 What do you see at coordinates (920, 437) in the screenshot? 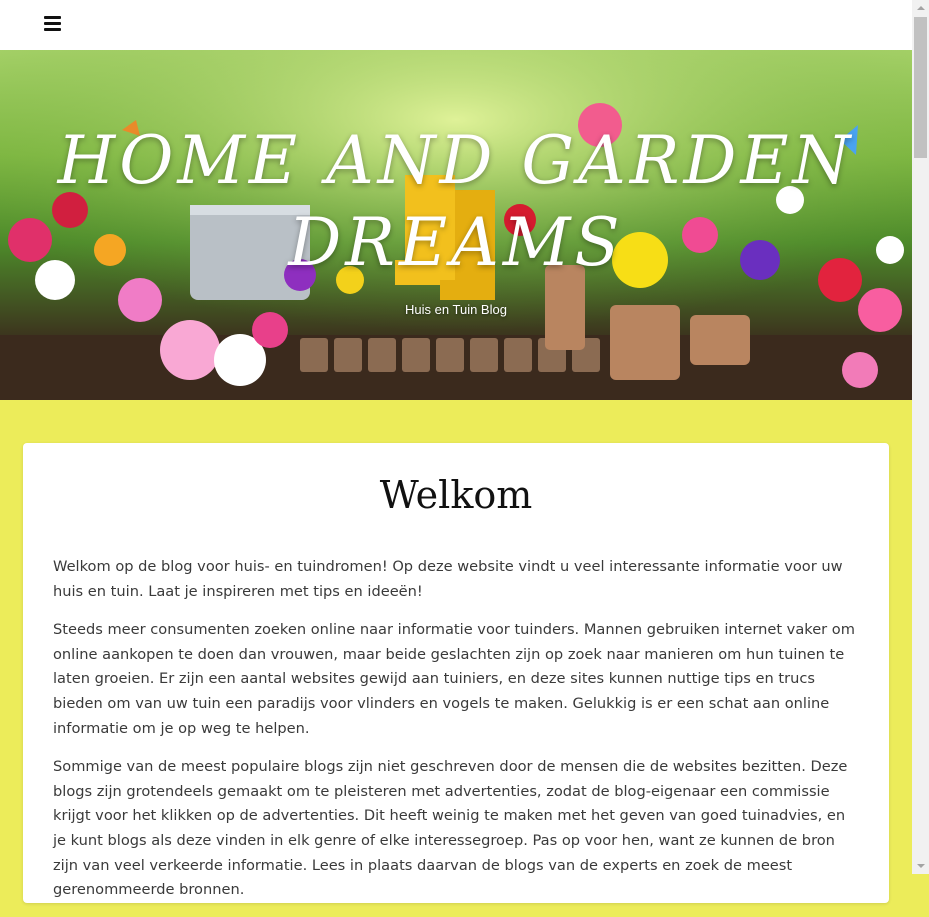
I see `vertical-scrollbar` at bounding box center [920, 437].